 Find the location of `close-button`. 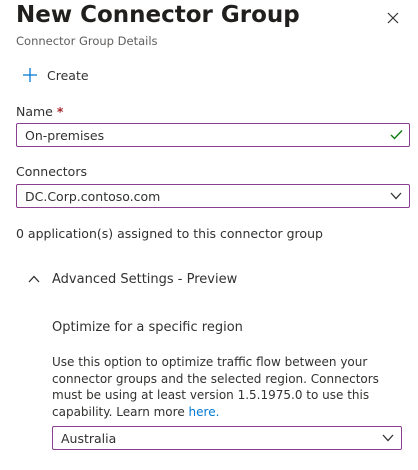

close-button is located at coordinates (393, 18).